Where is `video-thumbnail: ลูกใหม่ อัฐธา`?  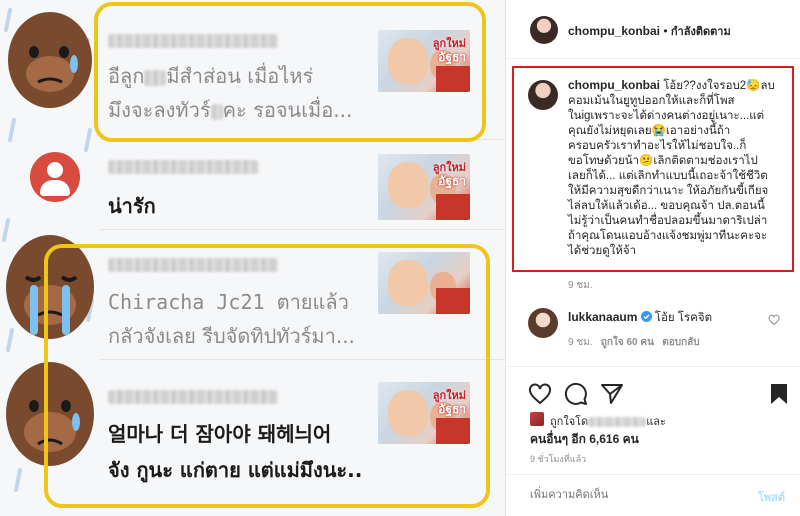 video-thumbnail: ลูกใหม่ อัฐธา is located at coordinates (424, 187).